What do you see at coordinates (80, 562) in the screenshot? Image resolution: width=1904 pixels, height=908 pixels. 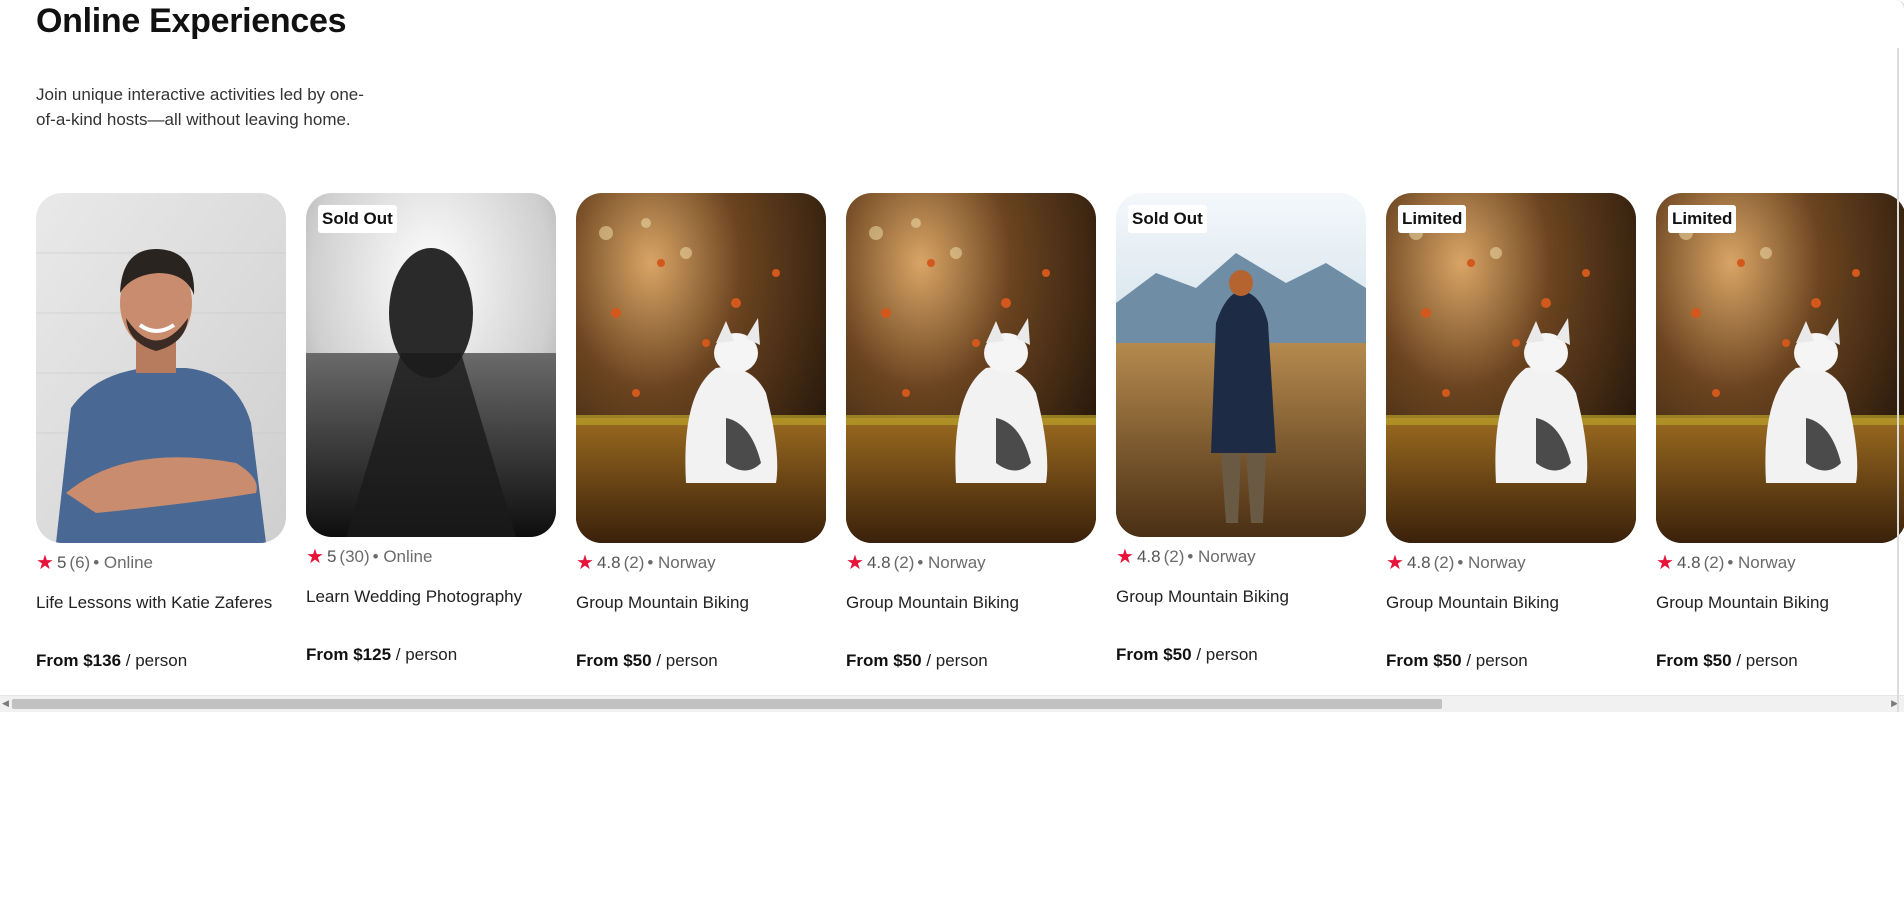 I see `review-count: (6)` at bounding box center [80, 562].